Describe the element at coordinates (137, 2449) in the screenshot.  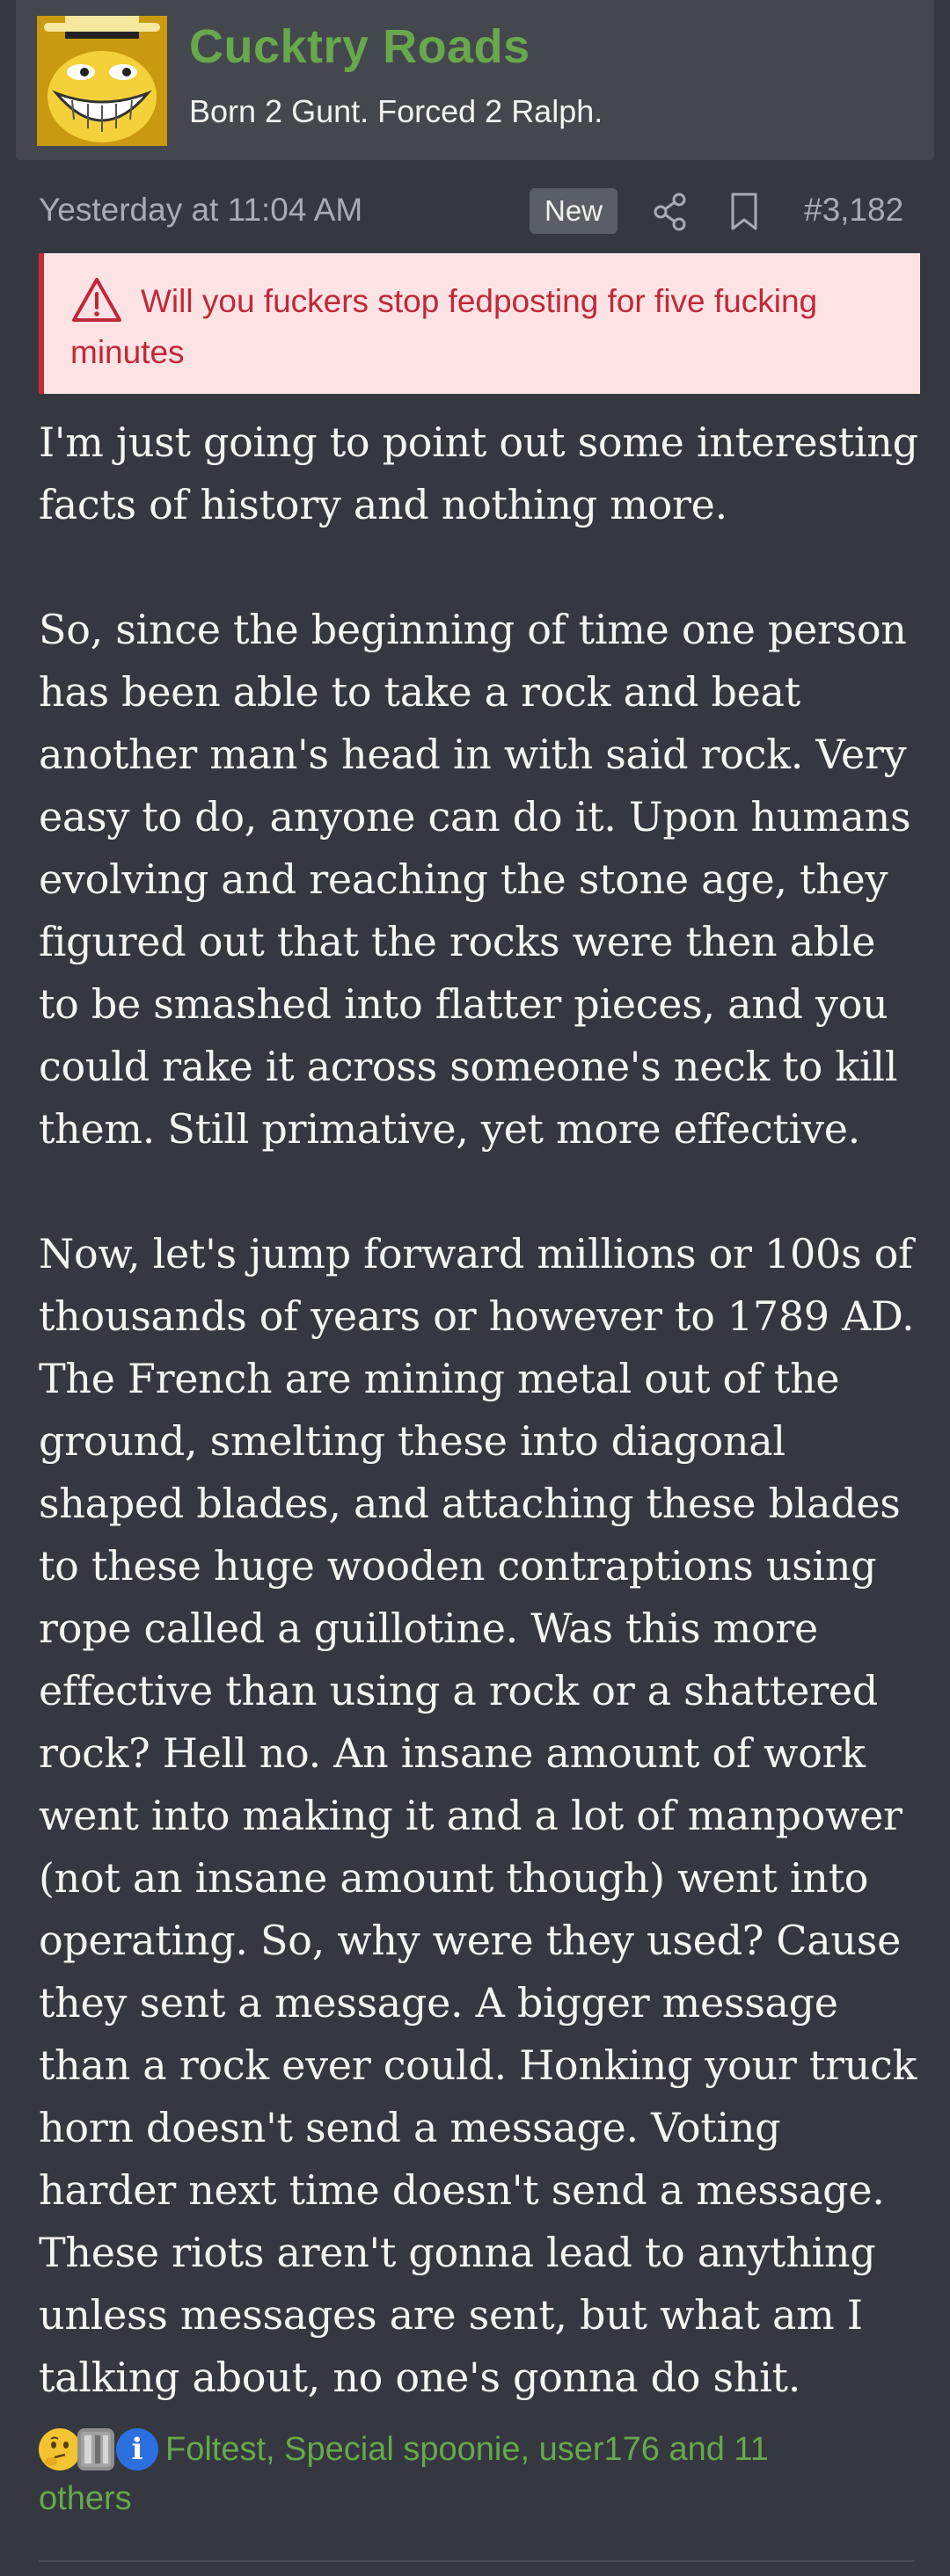
I see `informative-icon: i` at that location.